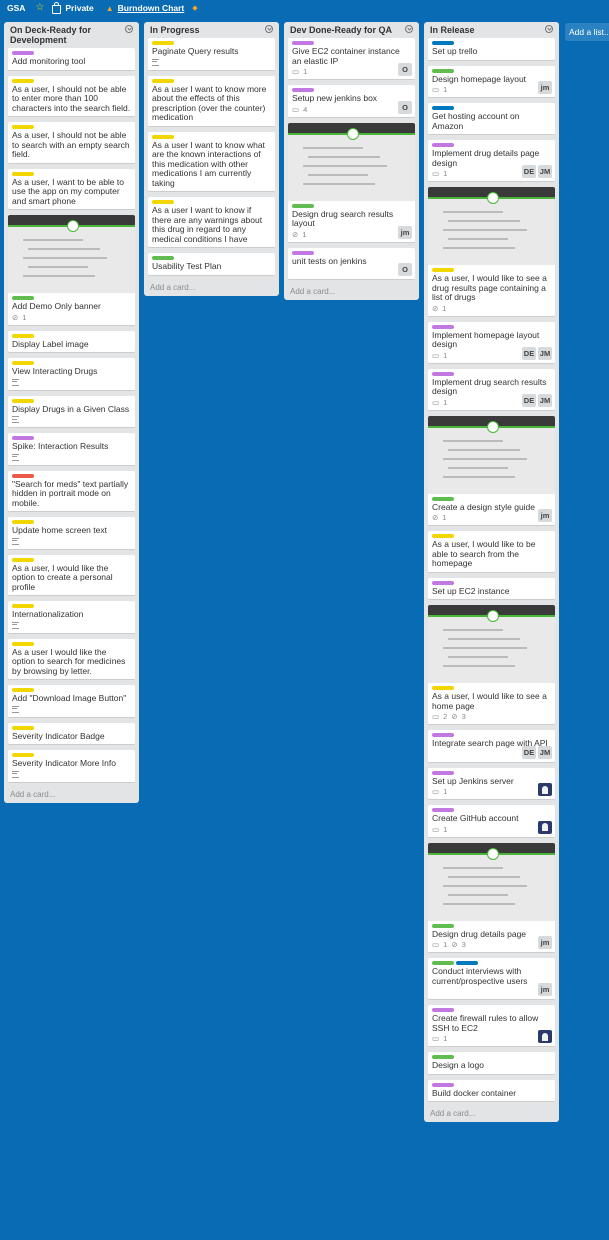  What do you see at coordinates (474, 1092) in the screenshot?
I see `card-title: Build docker container` at bounding box center [474, 1092].